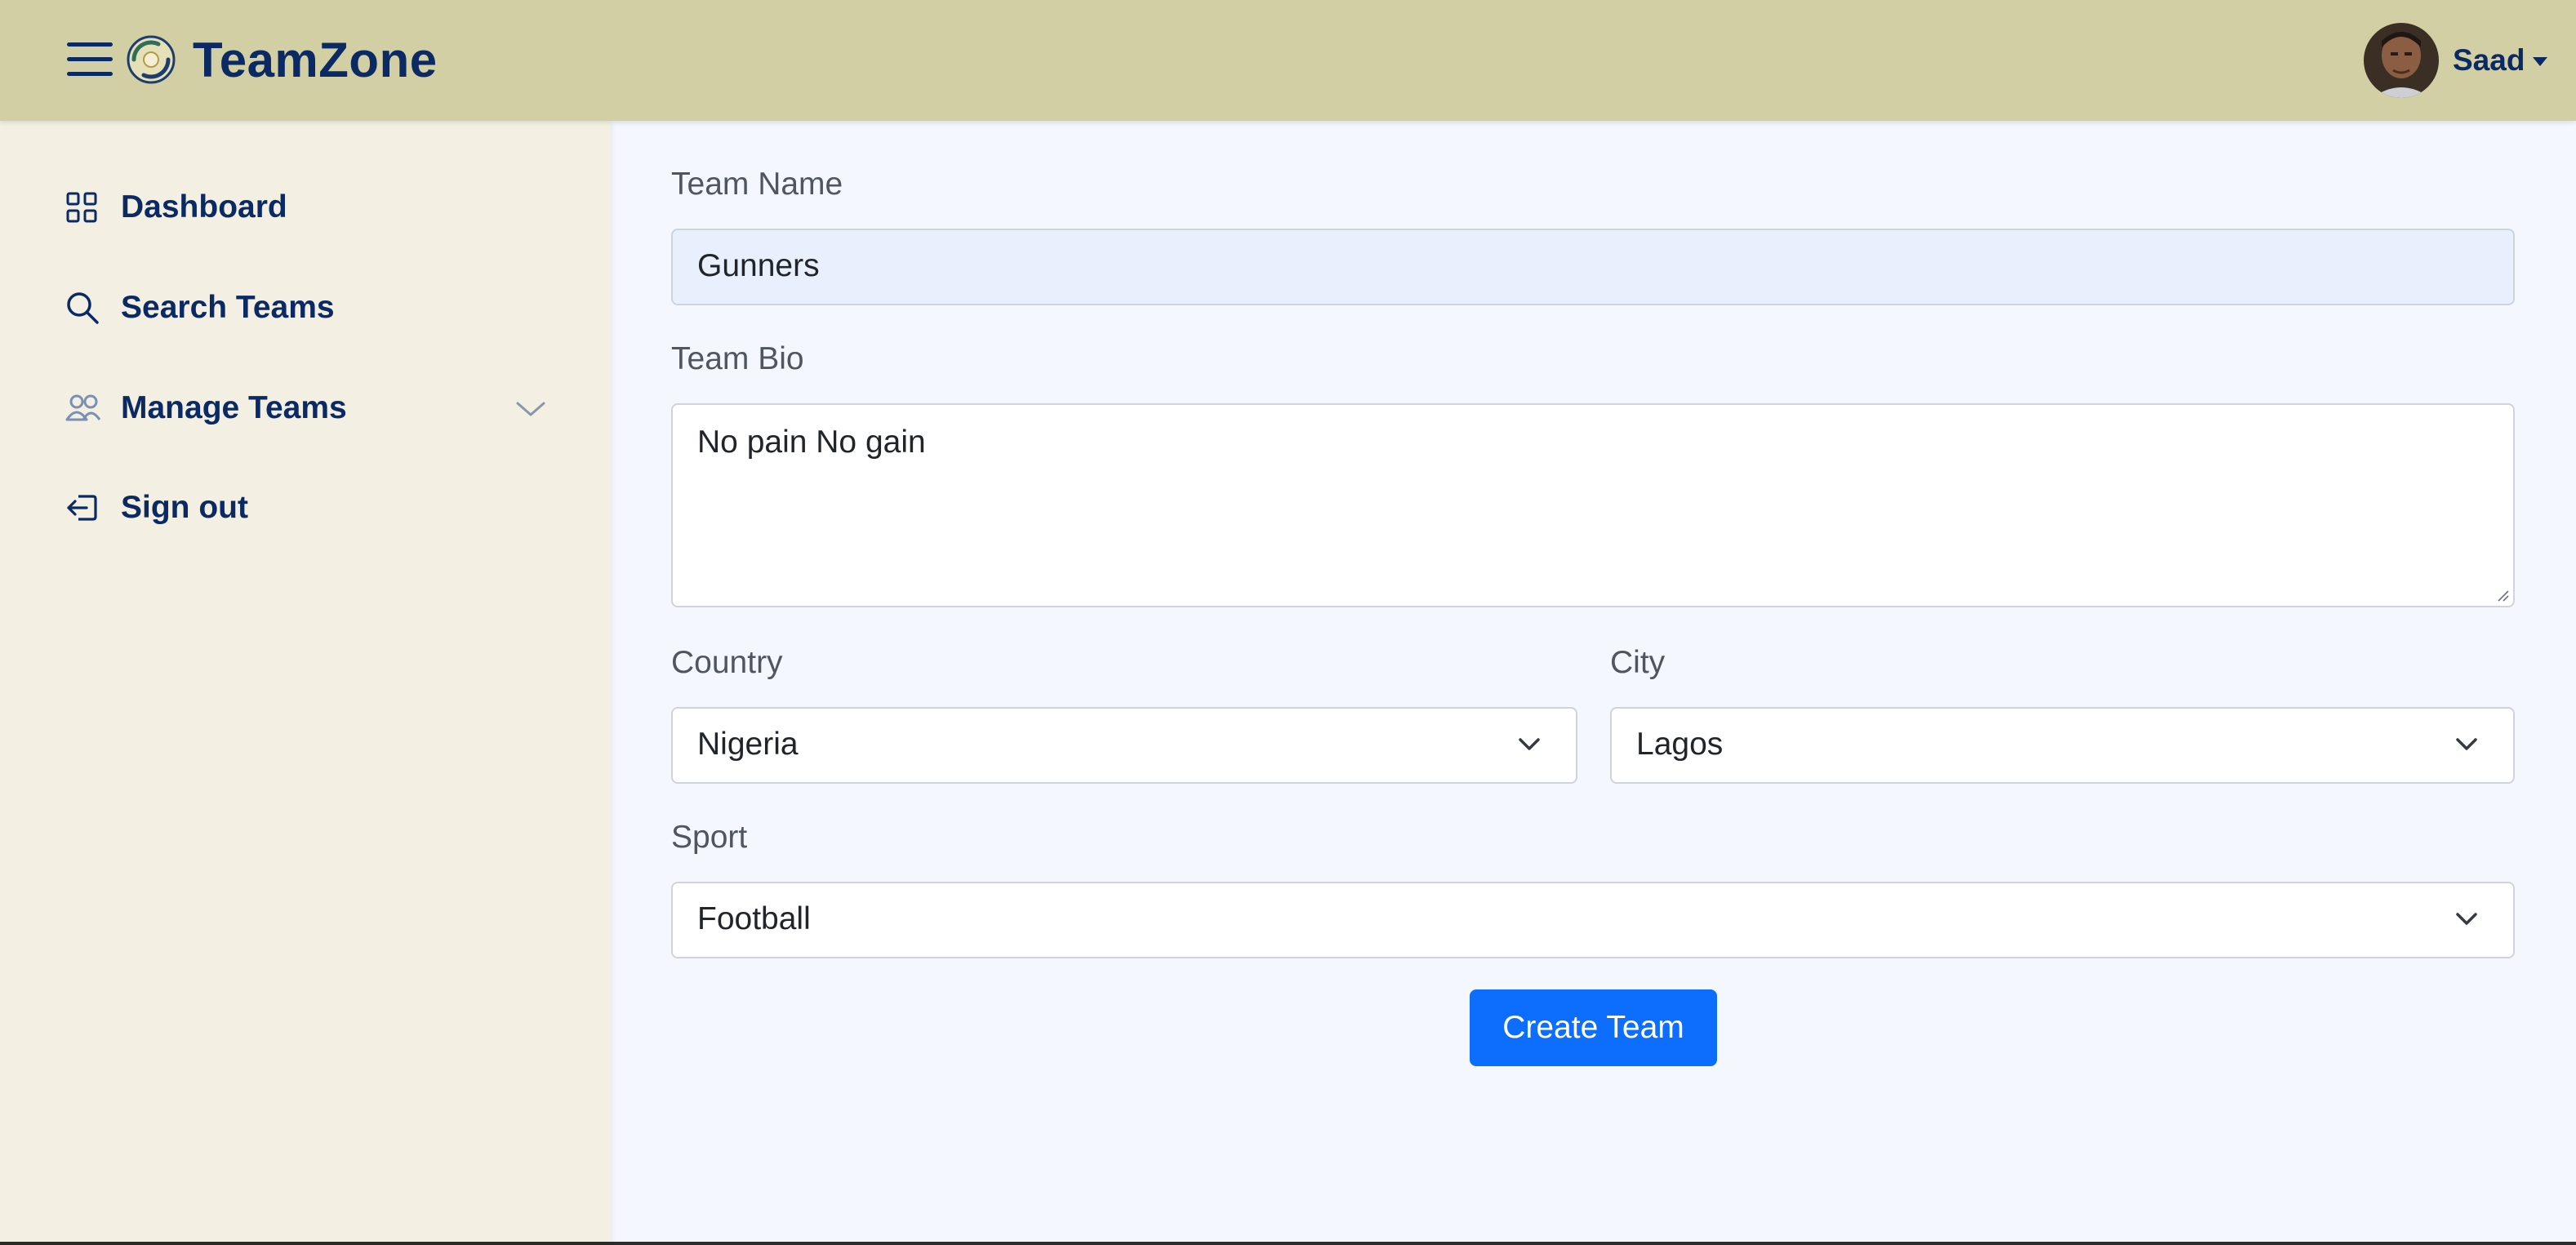  What do you see at coordinates (812, 442) in the screenshot?
I see `team-bio-value: No pain No gain` at bounding box center [812, 442].